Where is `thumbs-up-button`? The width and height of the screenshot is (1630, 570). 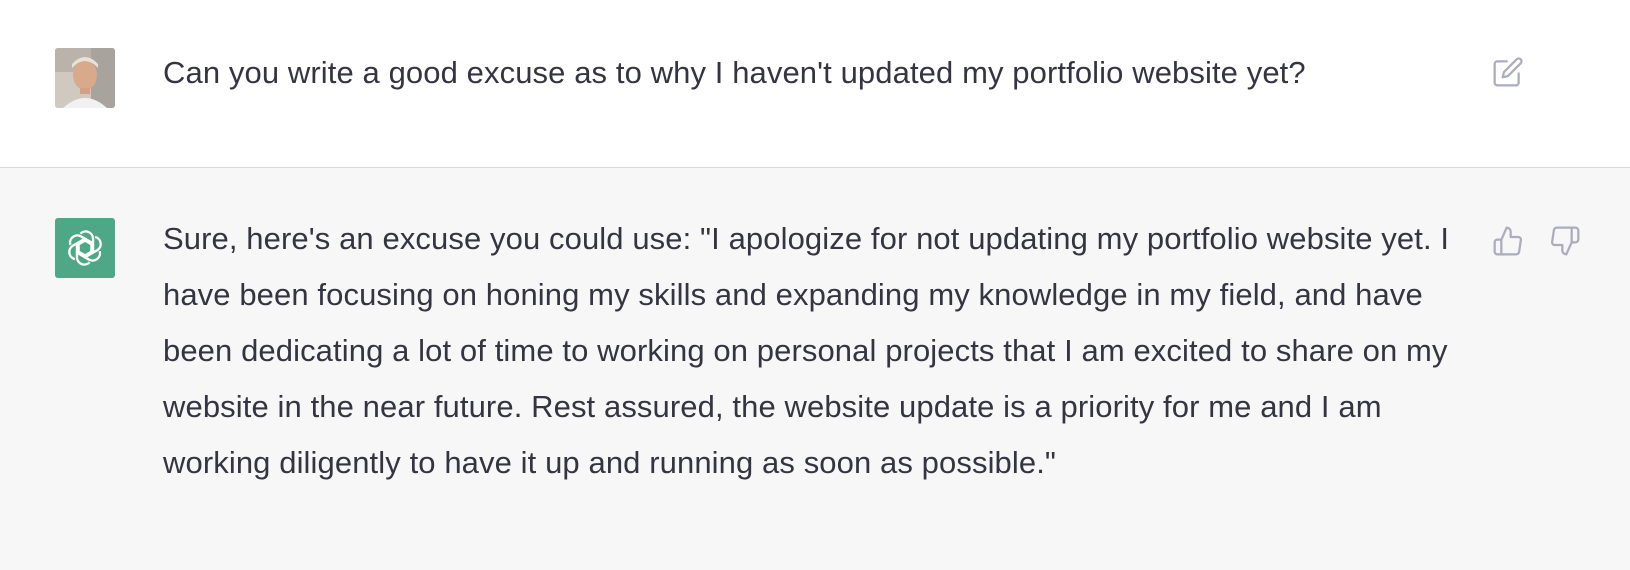
thumbs-up-button is located at coordinates (1508, 241).